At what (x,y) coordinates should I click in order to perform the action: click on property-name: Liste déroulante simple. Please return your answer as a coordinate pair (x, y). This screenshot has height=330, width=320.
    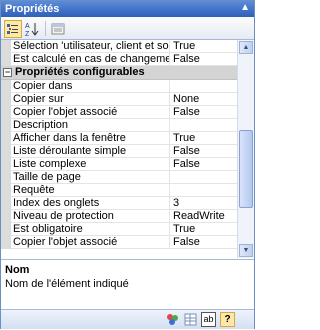
    Looking at the image, I should click on (91, 151).